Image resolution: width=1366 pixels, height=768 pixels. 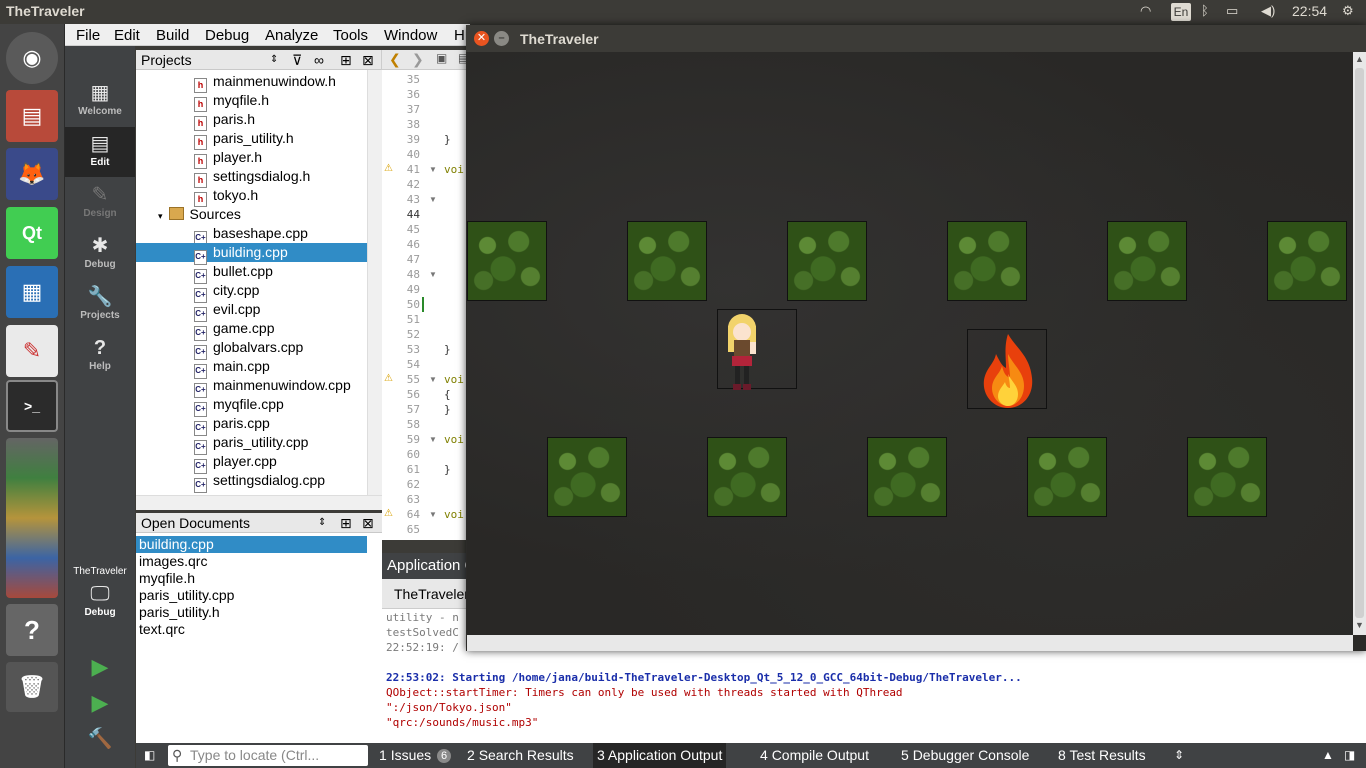 What do you see at coordinates (100, 203) in the screenshot?
I see `mode-design: ✎ Design` at bounding box center [100, 203].